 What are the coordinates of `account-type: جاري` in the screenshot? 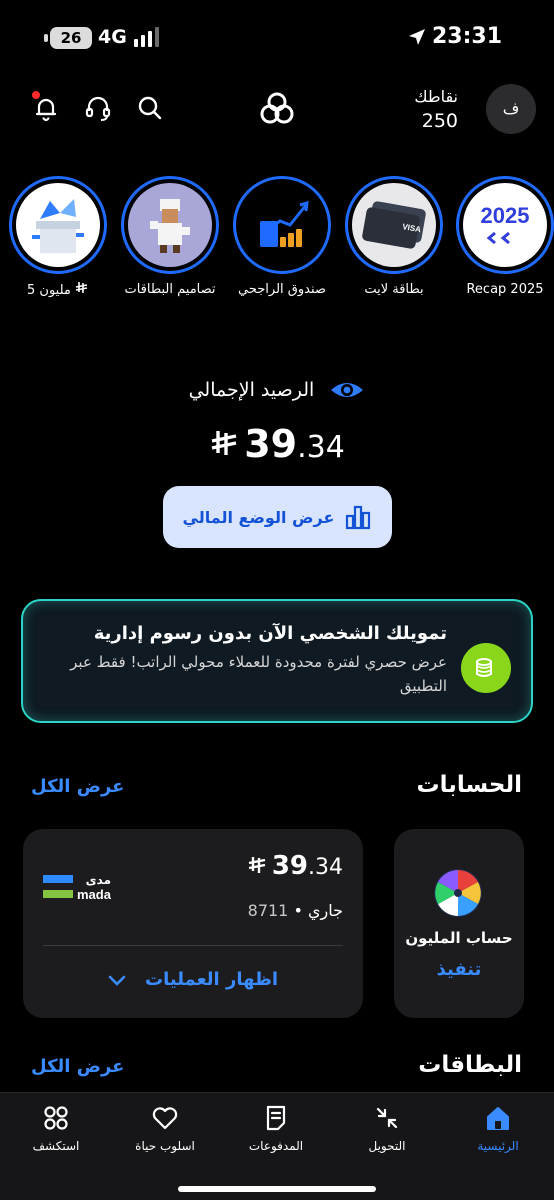 It's located at (325, 910).